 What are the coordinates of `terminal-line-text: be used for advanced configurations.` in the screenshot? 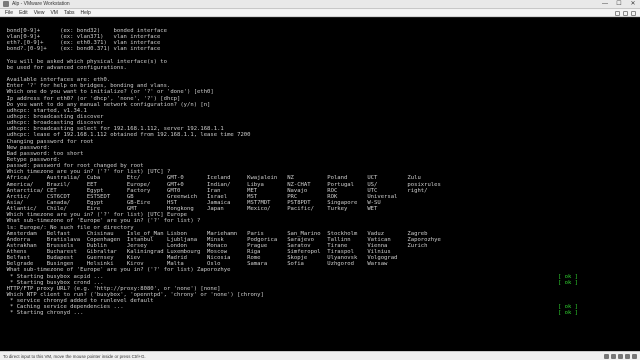 It's located at (63, 67).